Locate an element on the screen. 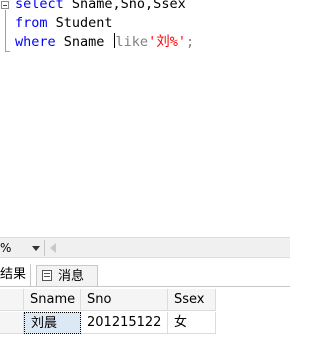  column-header-sno: Sno is located at coordinates (124, 300).